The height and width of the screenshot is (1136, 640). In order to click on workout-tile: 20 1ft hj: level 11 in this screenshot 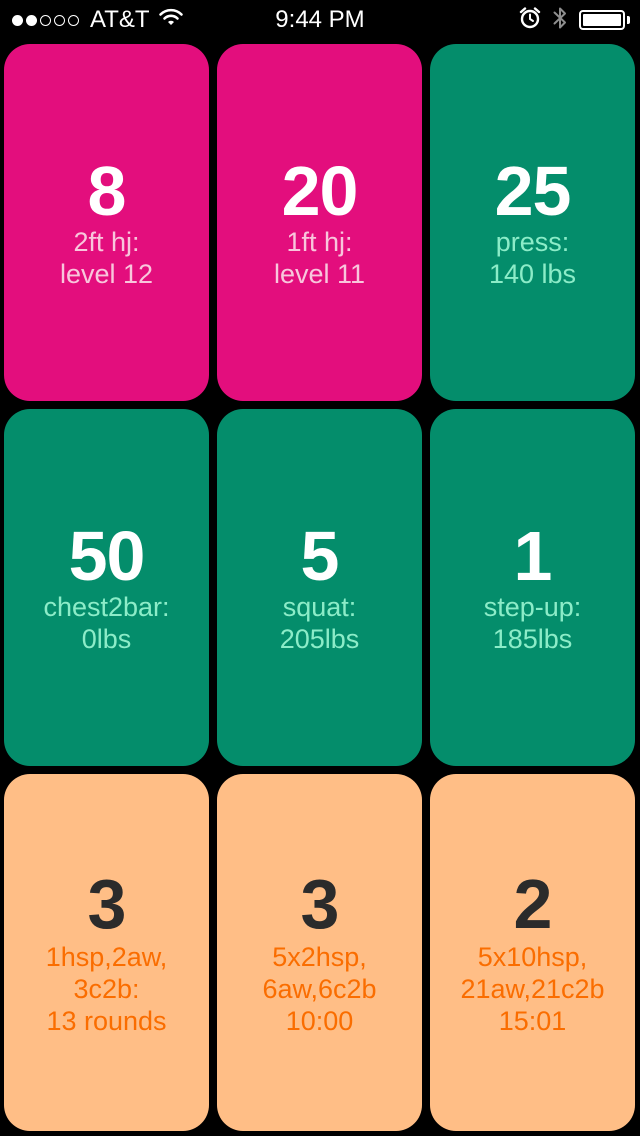, I will do `click(319, 222)`.